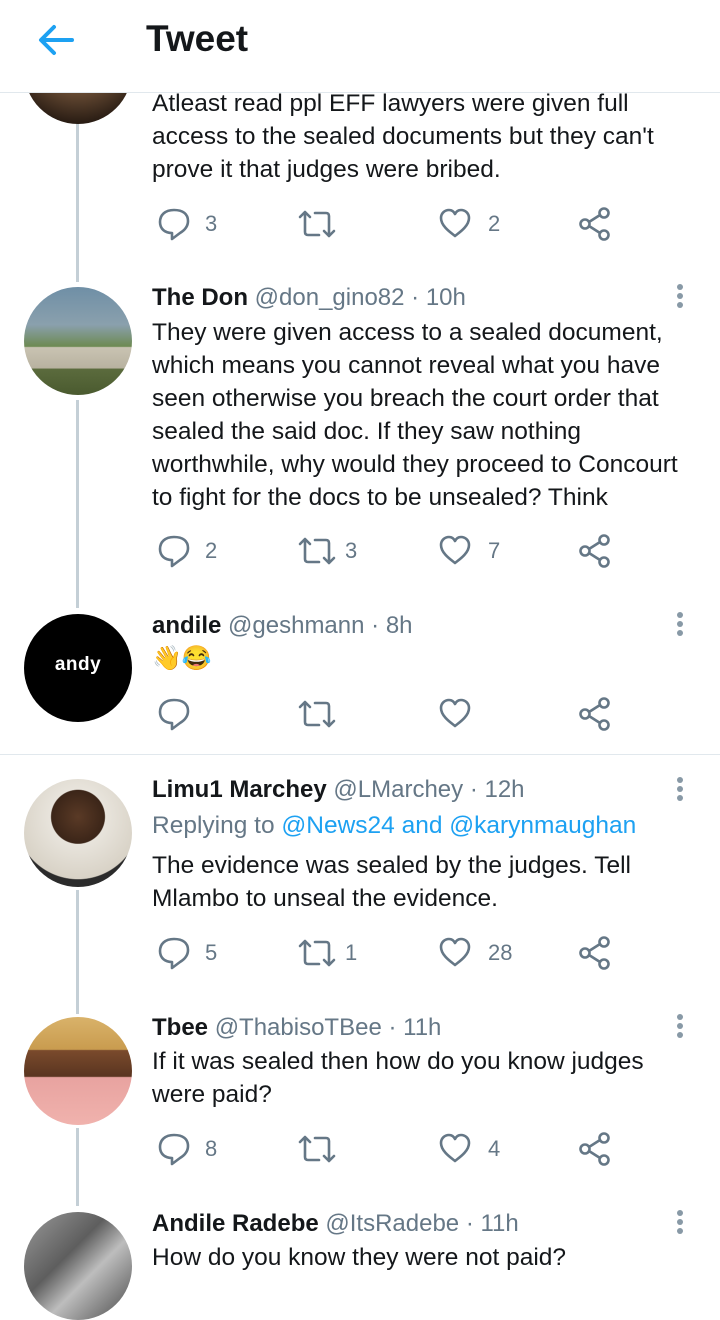 This screenshot has width=720, height=1320. What do you see at coordinates (478, 224) in the screenshot?
I see `like-button: 2` at bounding box center [478, 224].